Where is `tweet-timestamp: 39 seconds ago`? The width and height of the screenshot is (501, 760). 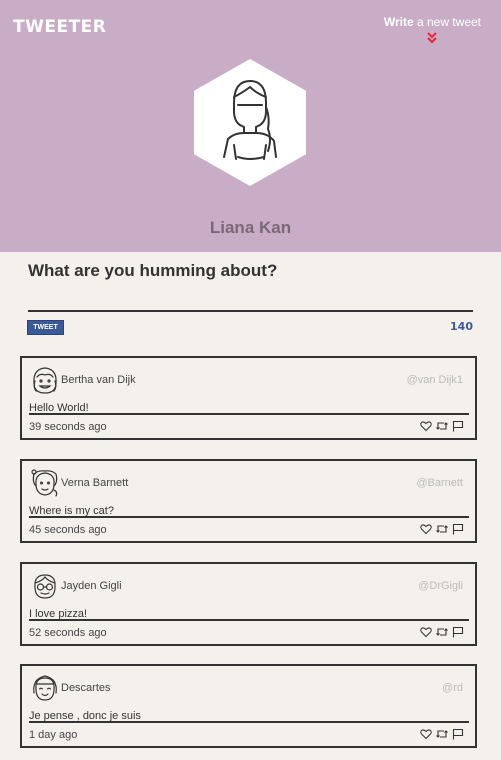 tweet-timestamp: 39 seconds ago is located at coordinates (68, 427).